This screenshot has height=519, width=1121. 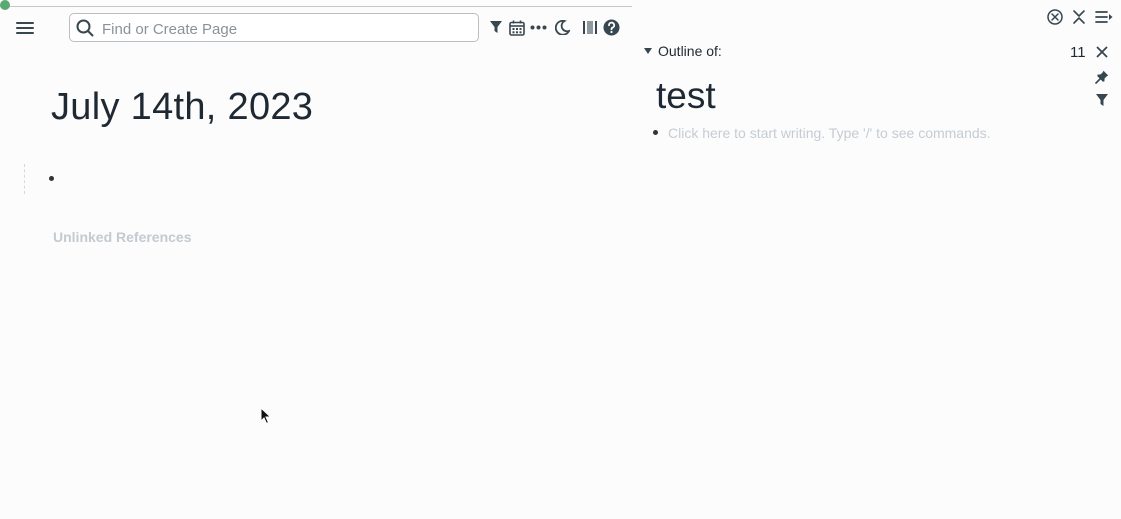 I want to click on collapse-all-icon, so click(x=1079, y=17).